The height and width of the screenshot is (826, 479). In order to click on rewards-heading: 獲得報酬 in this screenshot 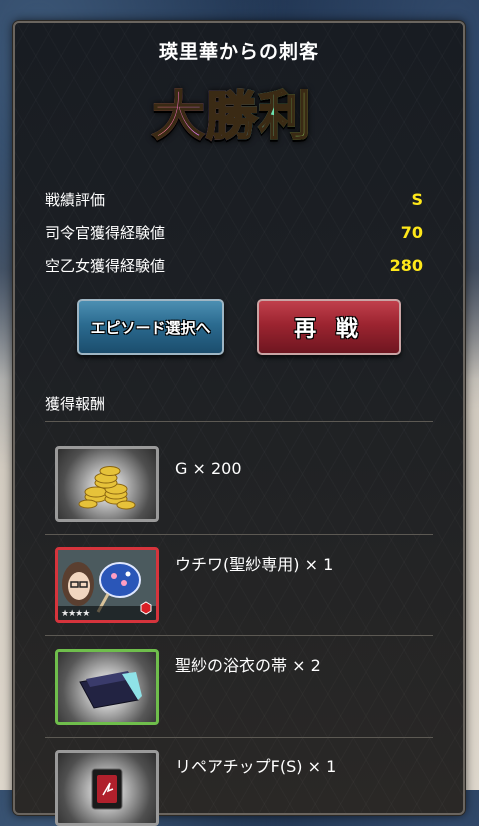, I will do `click(75, 404)`.